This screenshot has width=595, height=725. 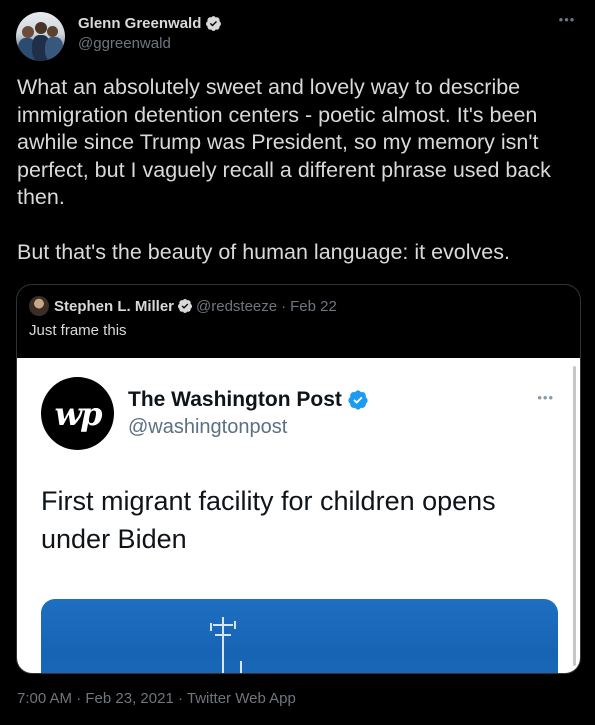 I want to click on author-avatar, so click(x=40, y=36).